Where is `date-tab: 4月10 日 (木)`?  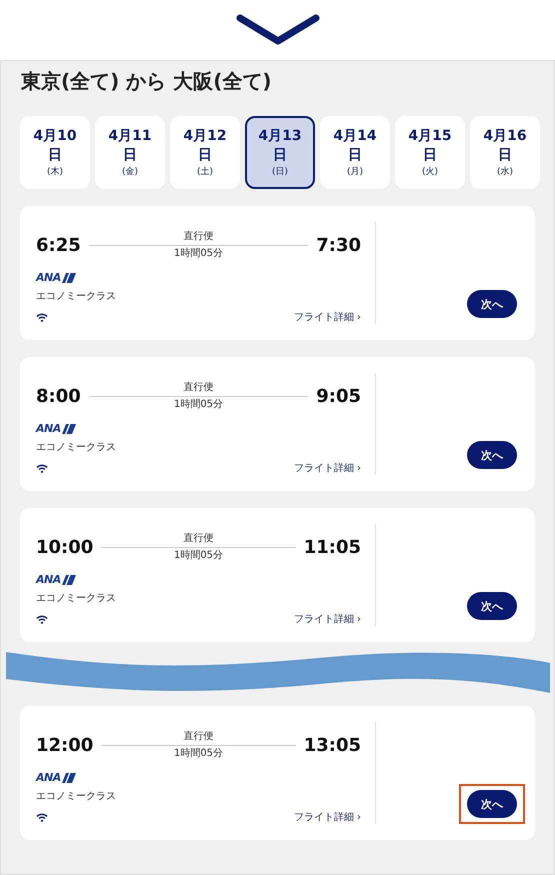 date-tab: 4月10 日 (木) is located at coordinates (55, 152).